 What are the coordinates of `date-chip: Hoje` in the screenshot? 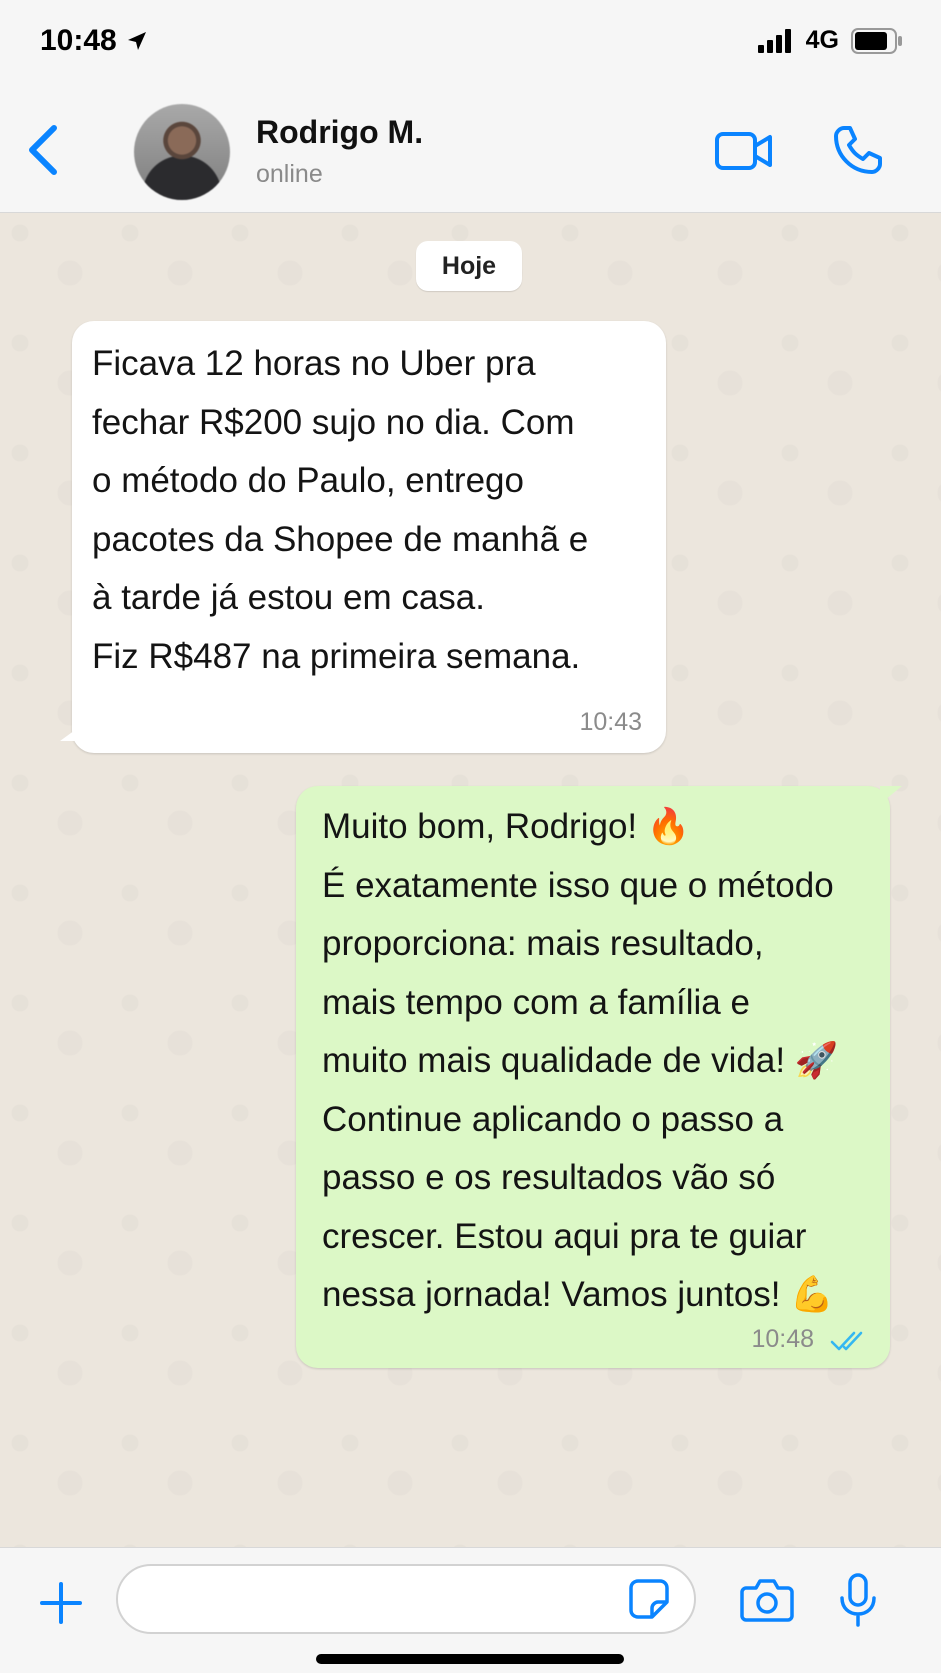 It's located at (469, 266).